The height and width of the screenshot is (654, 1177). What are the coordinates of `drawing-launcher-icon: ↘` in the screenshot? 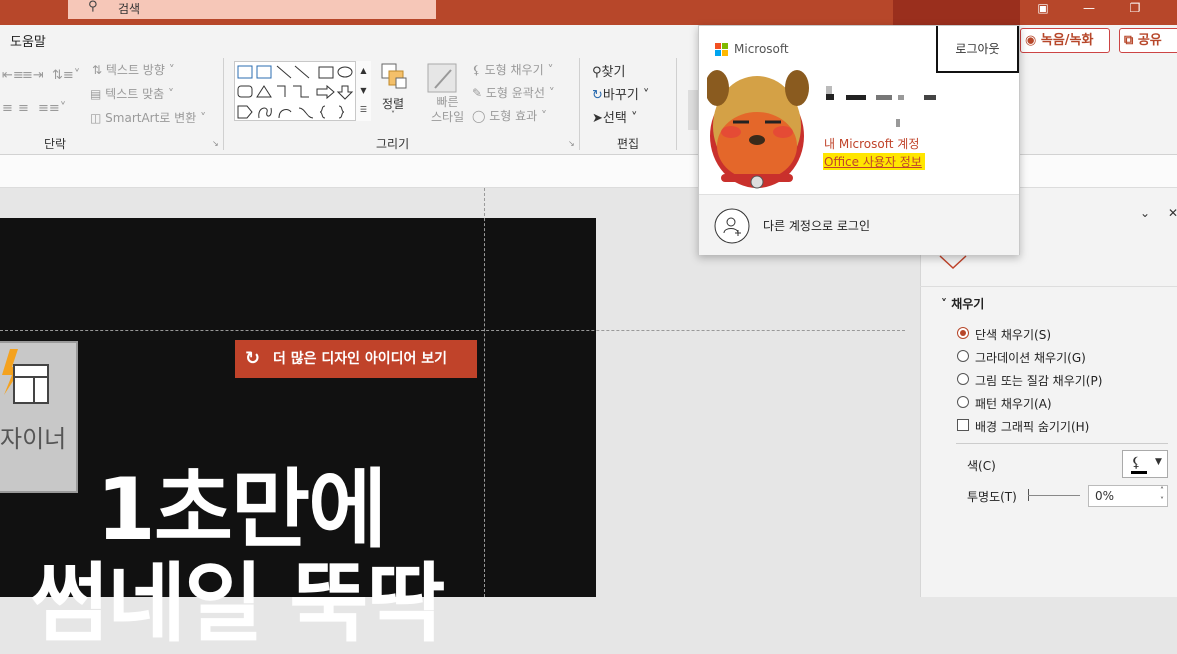 It's located at (571, 143).